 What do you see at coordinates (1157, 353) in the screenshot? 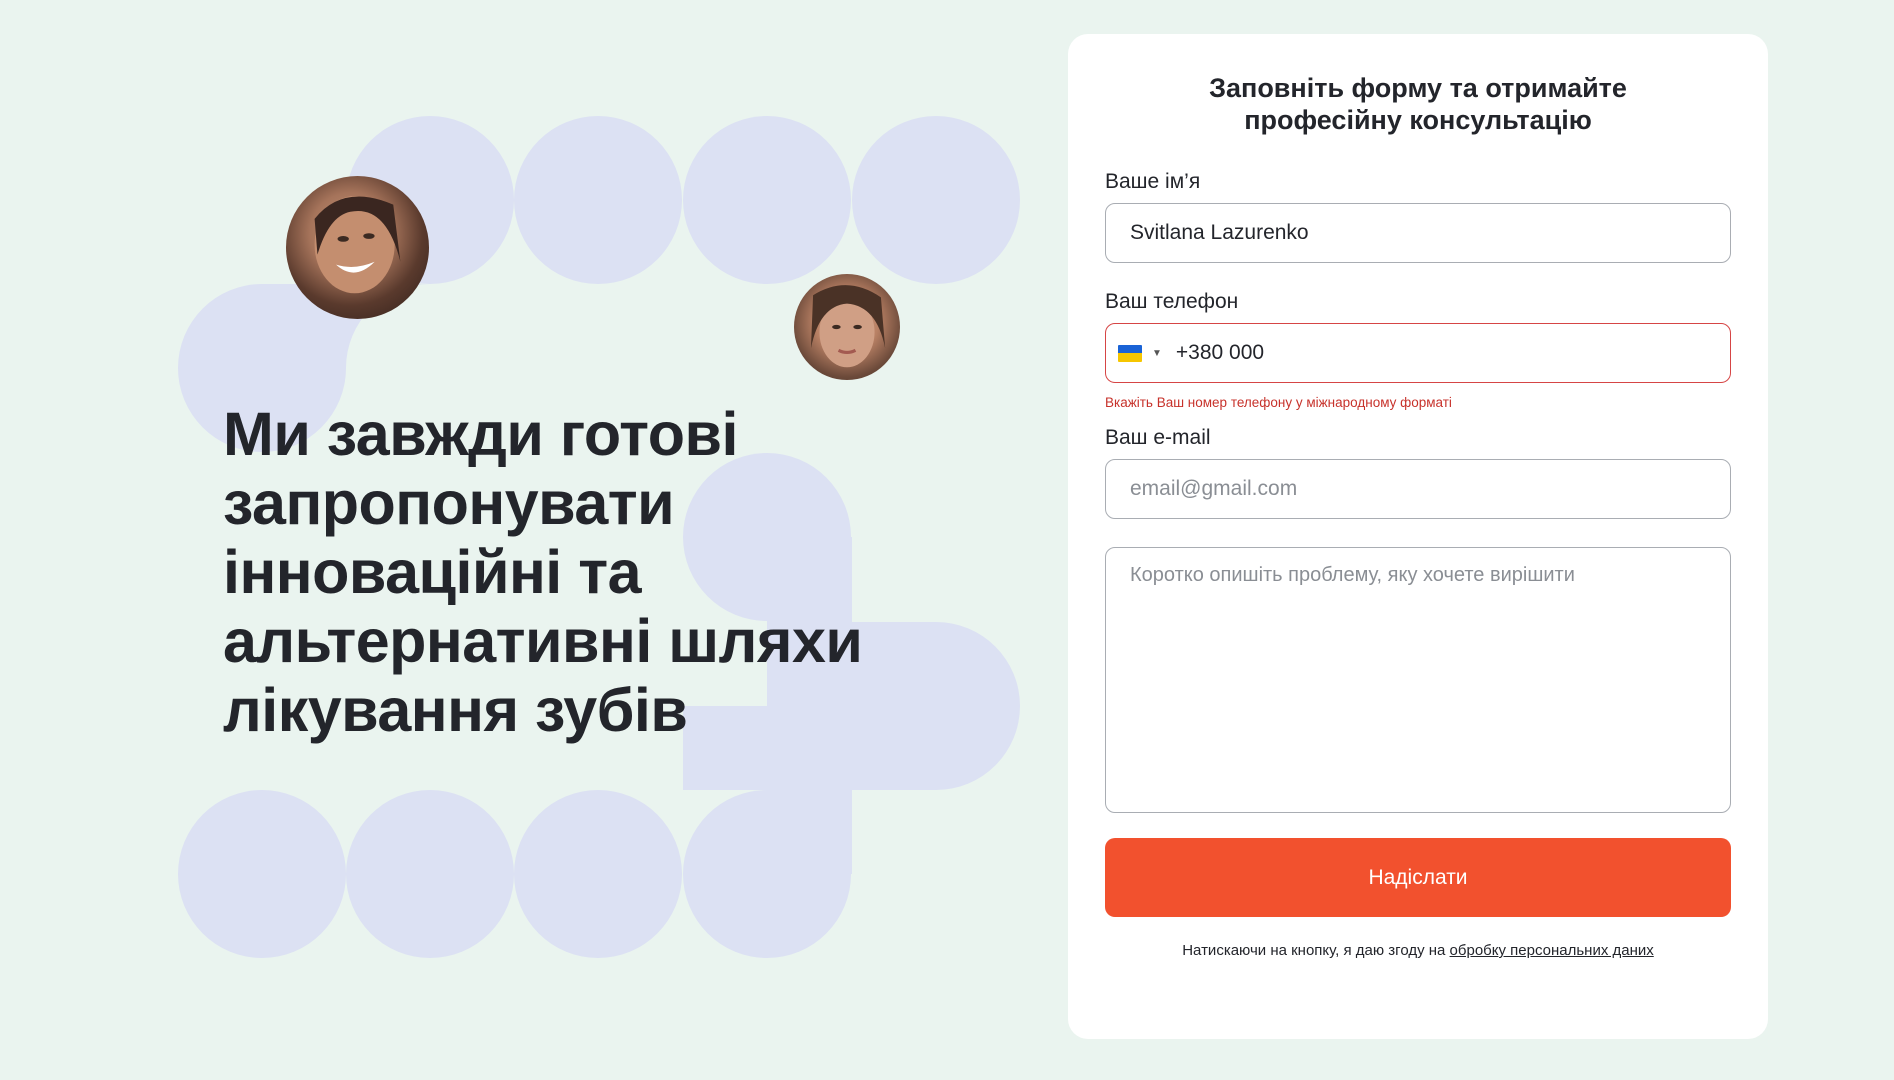
I see `chevron-down-icon: ▼` at bounding box center [1157, 353].